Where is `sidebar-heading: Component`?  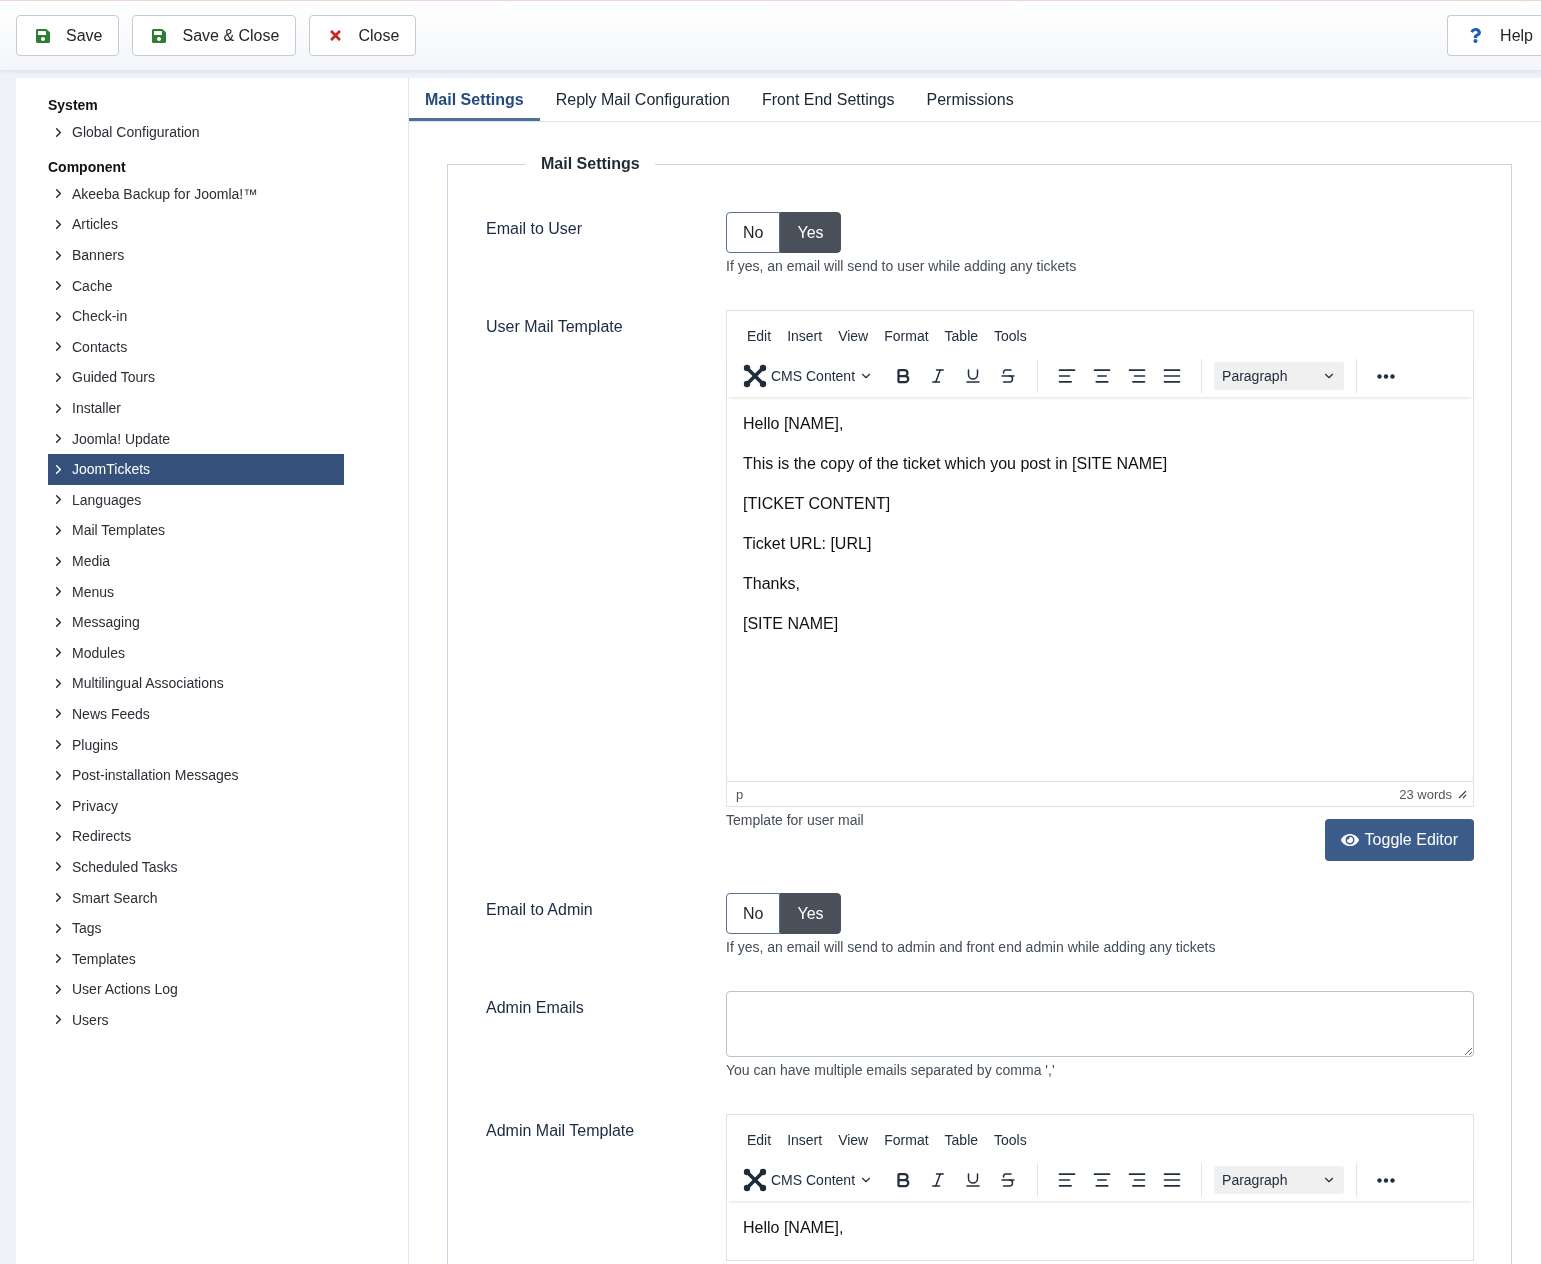
sidebar-heading: Component is located at coordinates (87, 167).